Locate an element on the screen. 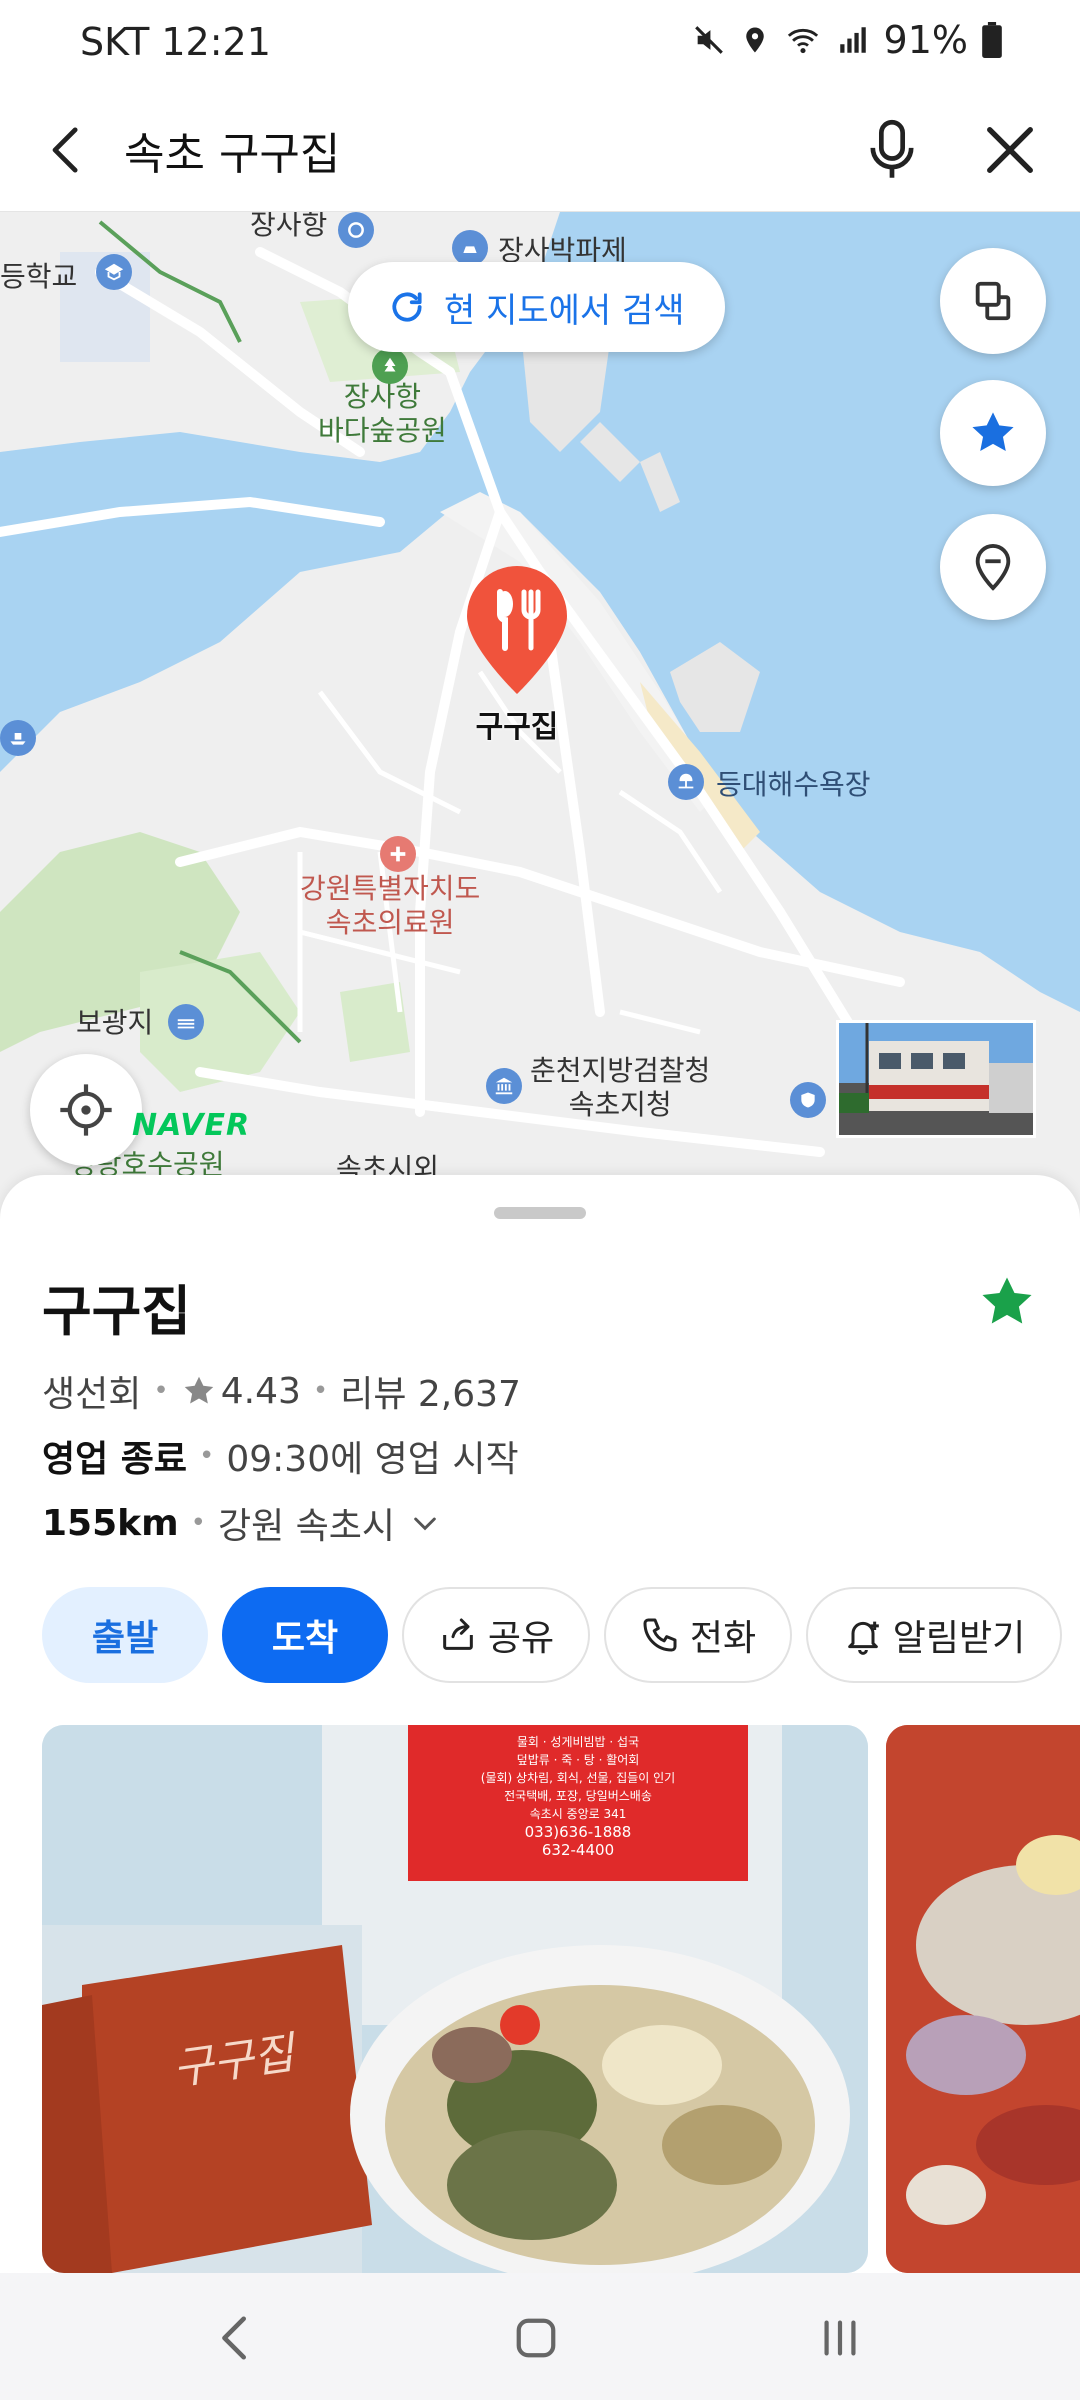 The width and height of the screenshot is (1080, 2400). layers-icon is located at coordinates (993, 301).